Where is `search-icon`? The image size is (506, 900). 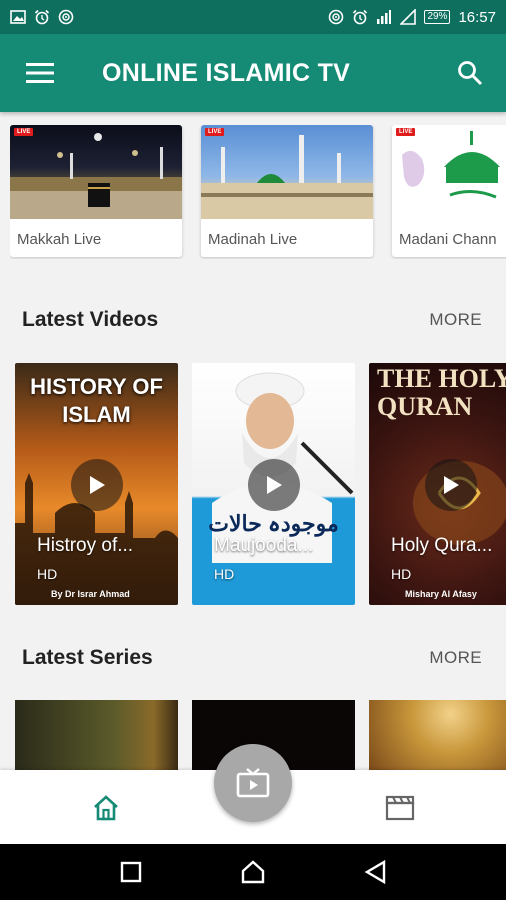
search-icon is located at coordinates (470, 73).